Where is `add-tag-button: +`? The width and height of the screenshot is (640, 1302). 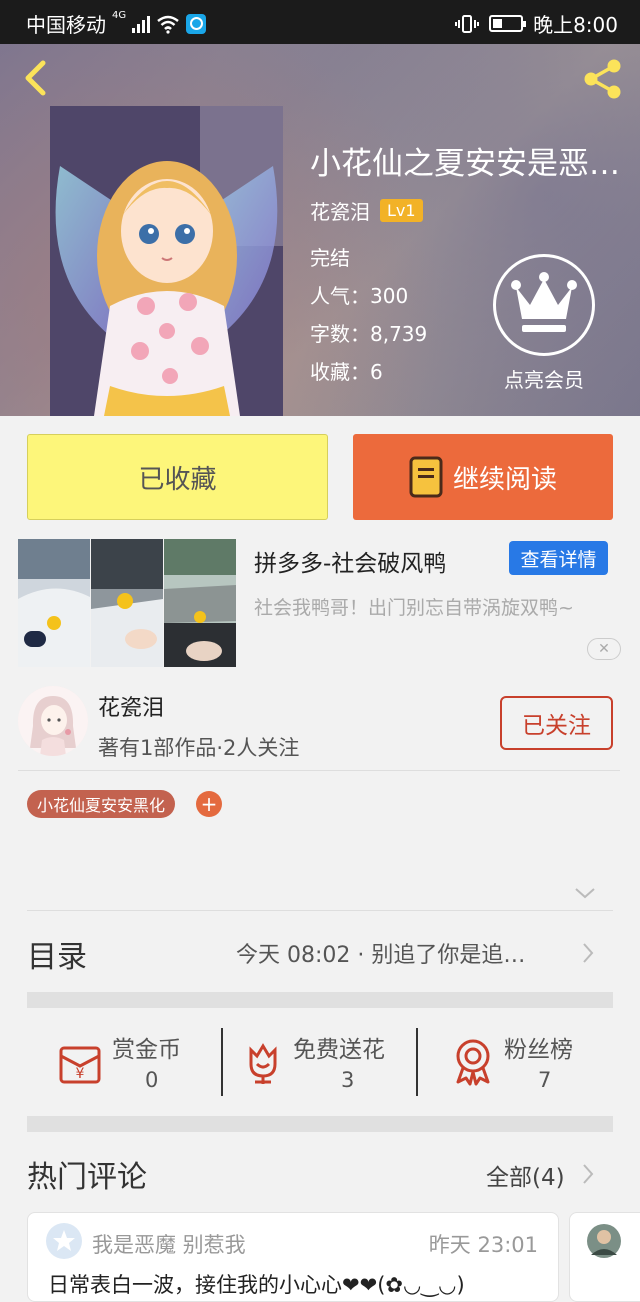 add-tag-button: + is located at coordinates (209, 804).